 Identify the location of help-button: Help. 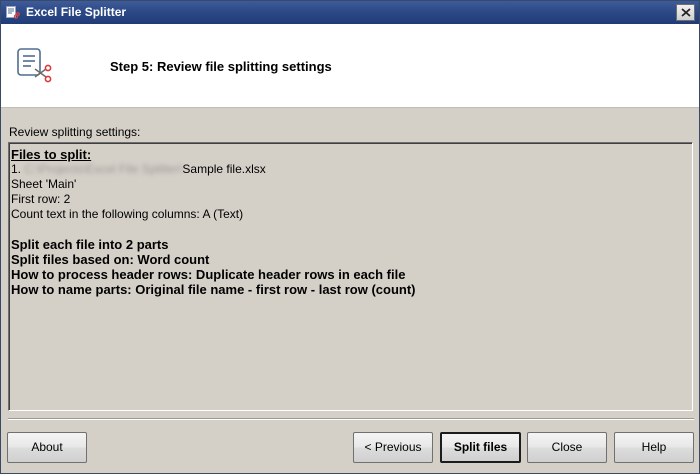
(654, 447).